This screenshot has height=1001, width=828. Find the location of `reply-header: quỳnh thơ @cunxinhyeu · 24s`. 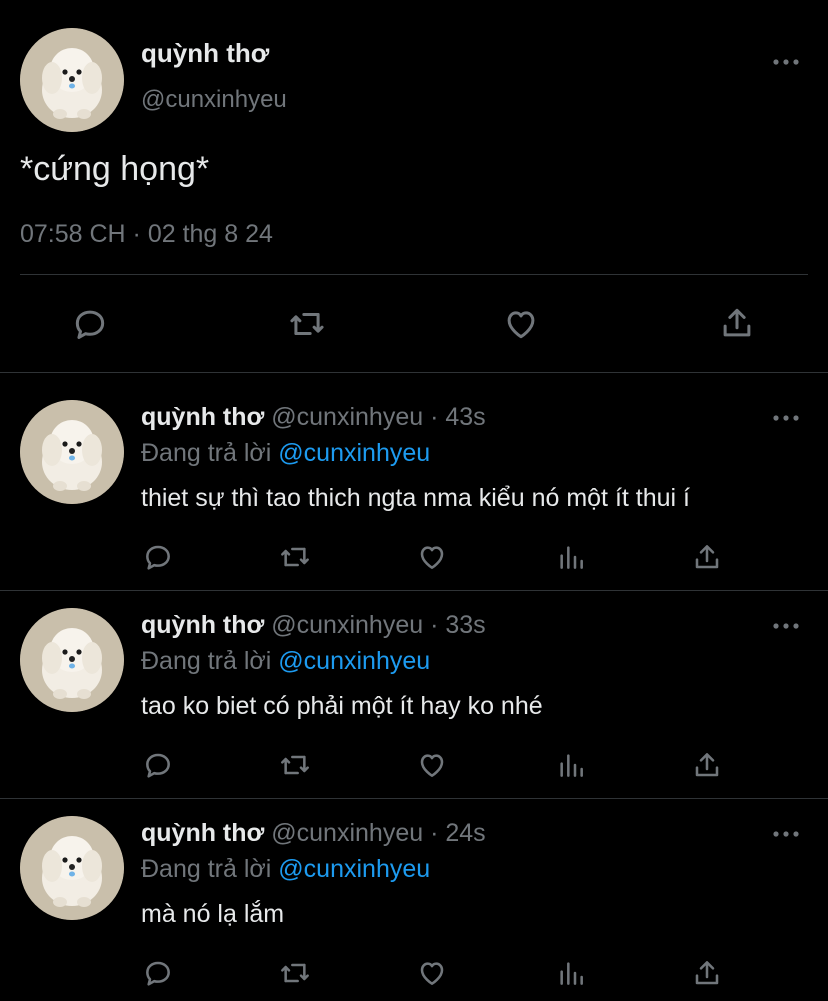

reply-header: quỳnh thơ @cunxinhyeu · 24s is located at coordinates (313, 833).